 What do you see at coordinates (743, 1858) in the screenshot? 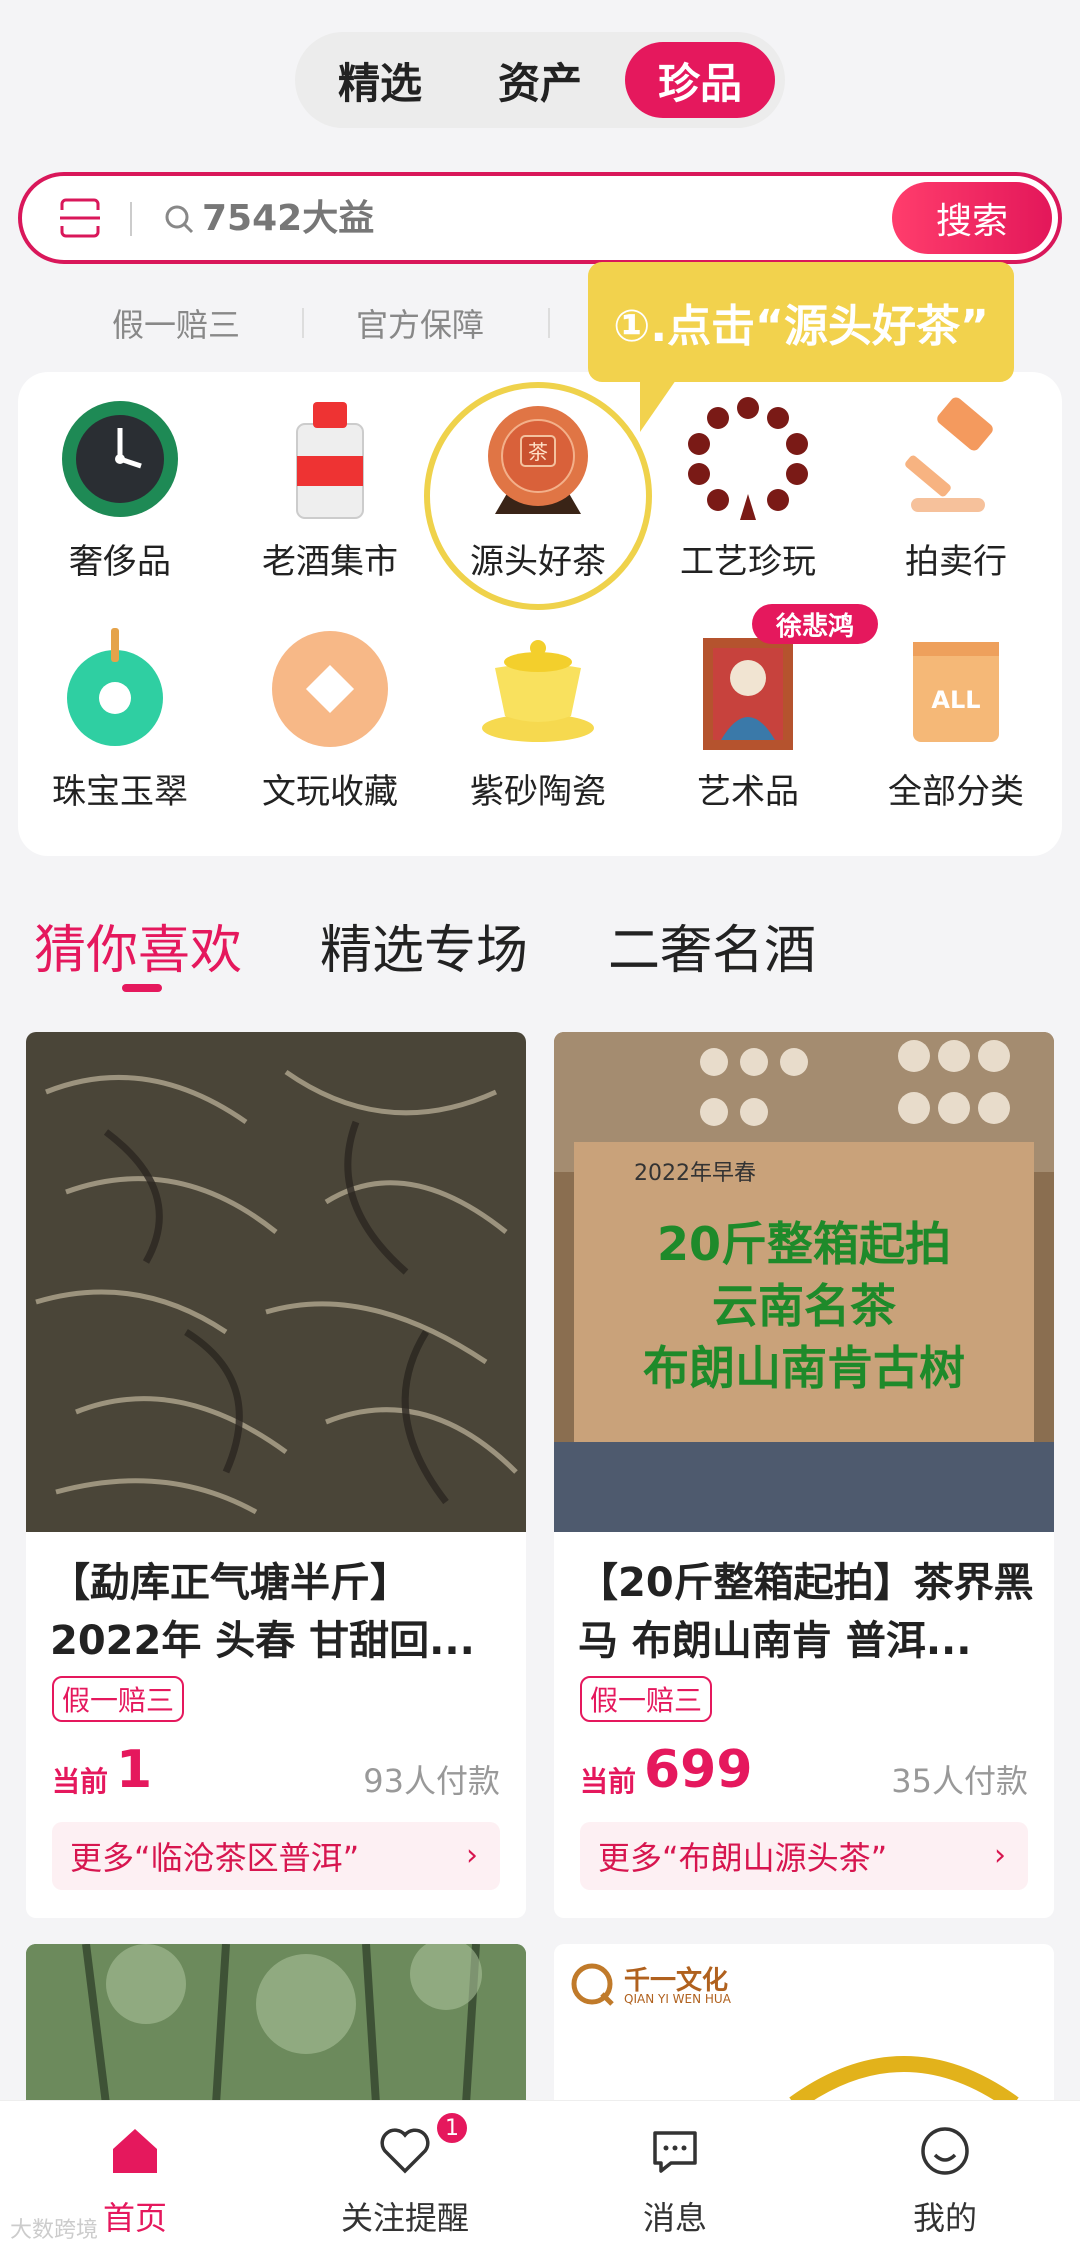
I see `more-label: 更多“布朗山源头茶”` at bounding box center [743, 1858].